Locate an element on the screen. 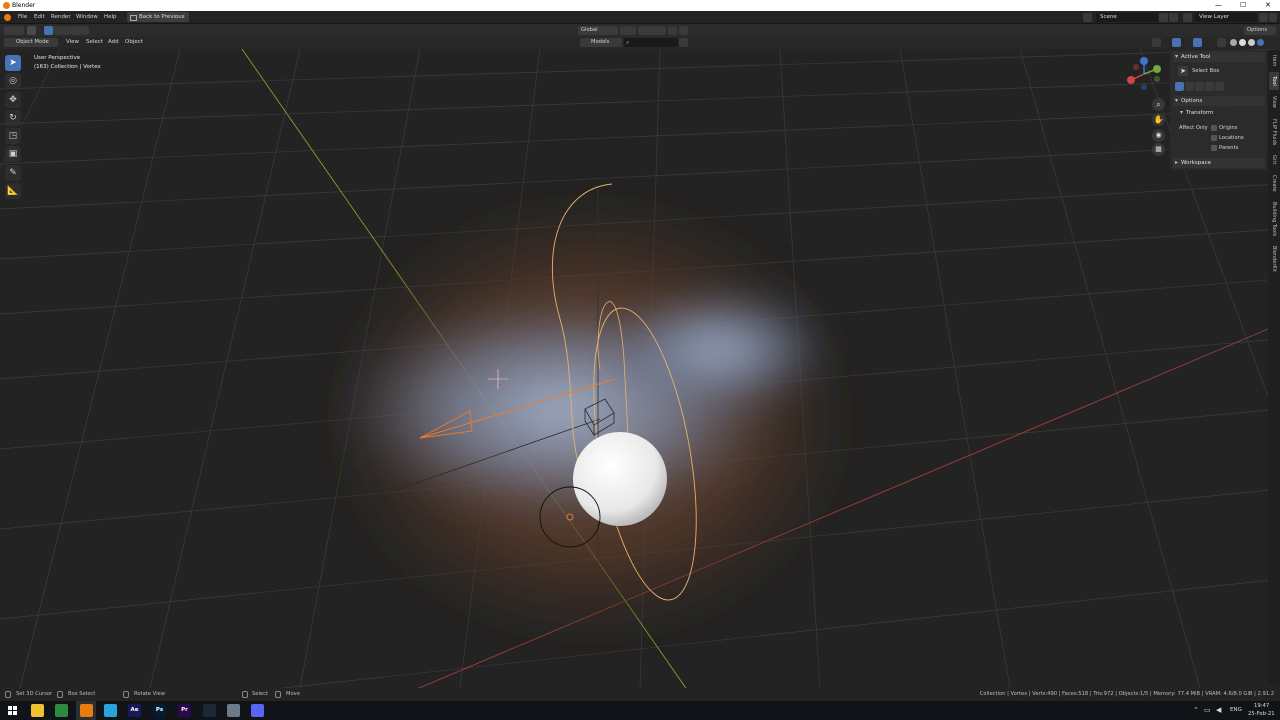 This screenshot has height=720, width=1280. active-tool-header: Active Tool is located at coordinates (1219, 57).